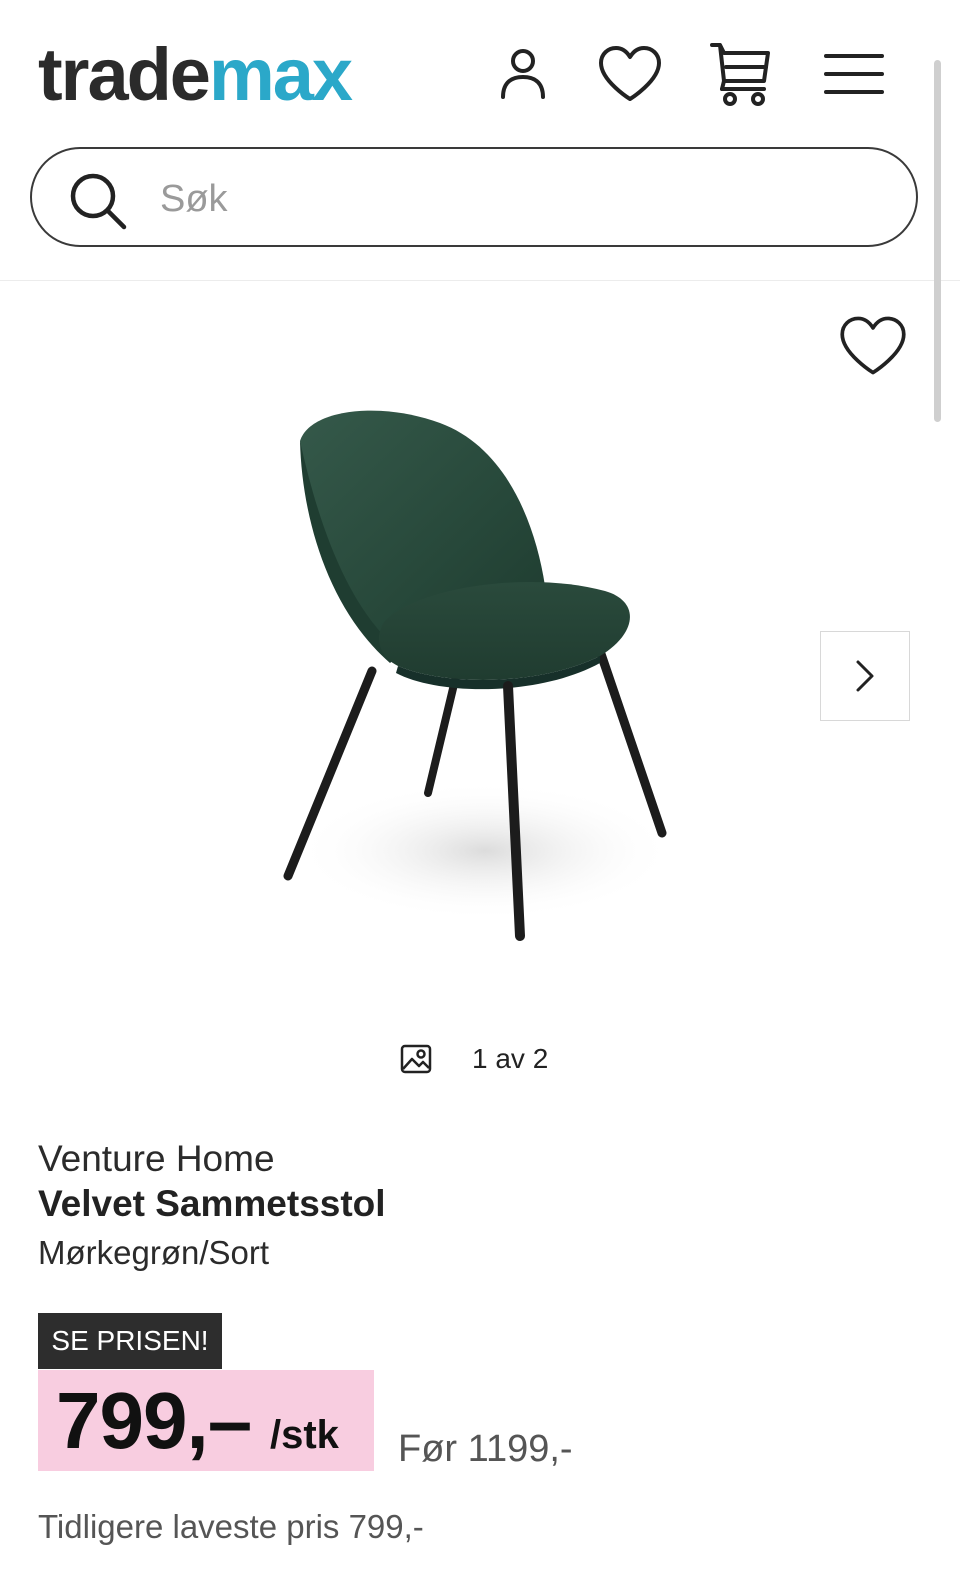 The width and height of the screenshot is (960, 1585). Describe the element at coordinates (156, 1159) in the screenshot. I see `product-brand: Venture Home` at that location.